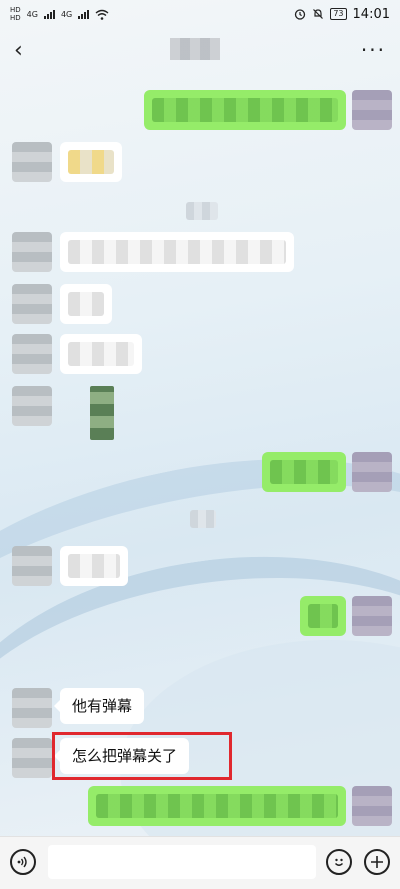  I want to click on chat-header: ‹ ···, so click(200, 50).